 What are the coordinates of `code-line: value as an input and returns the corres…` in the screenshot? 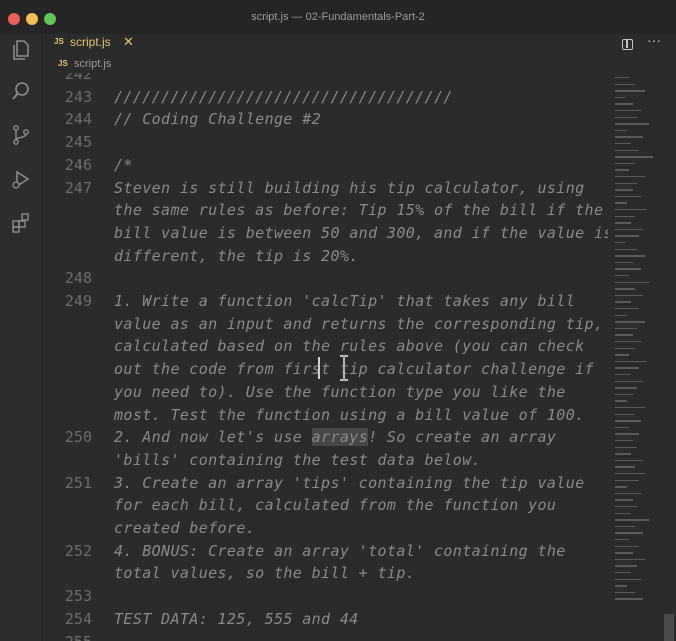 It's located at (325, 326).